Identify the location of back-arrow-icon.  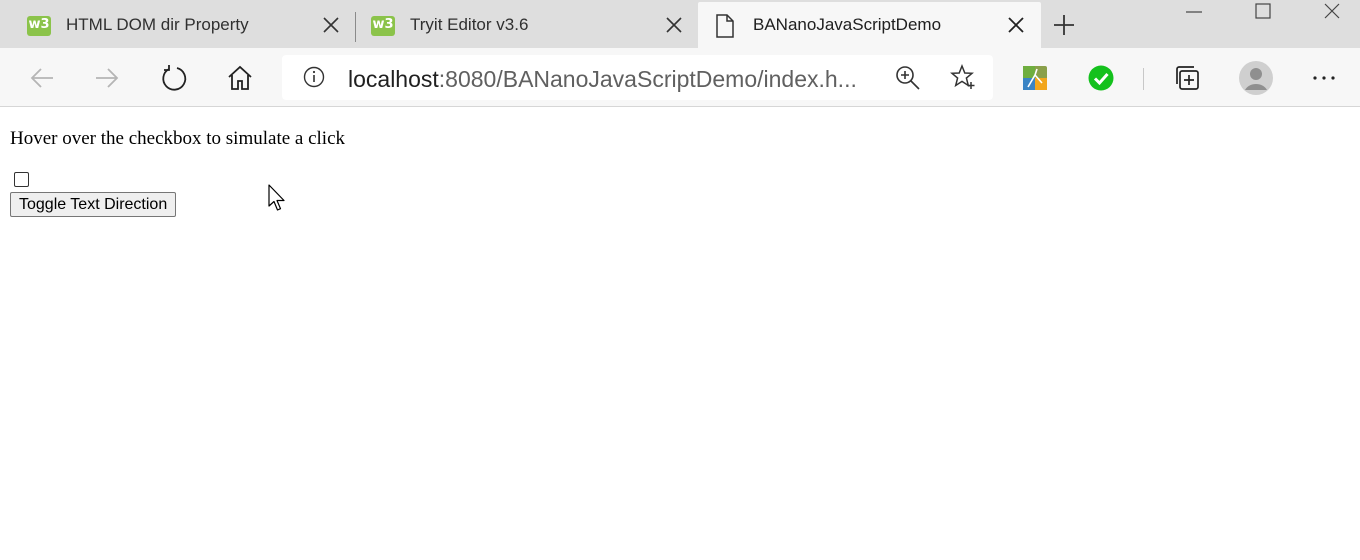
(41, 78).